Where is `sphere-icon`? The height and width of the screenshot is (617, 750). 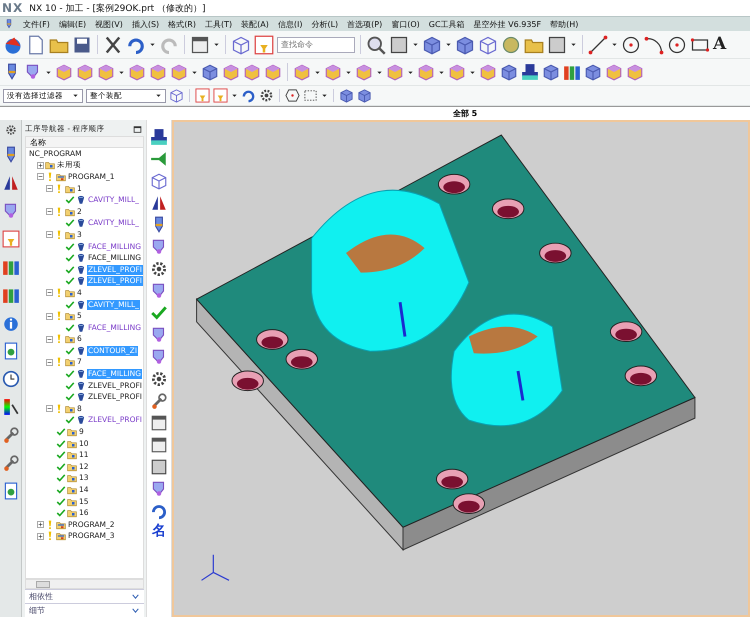
sphere-icon is located at coordinates (511, 44).